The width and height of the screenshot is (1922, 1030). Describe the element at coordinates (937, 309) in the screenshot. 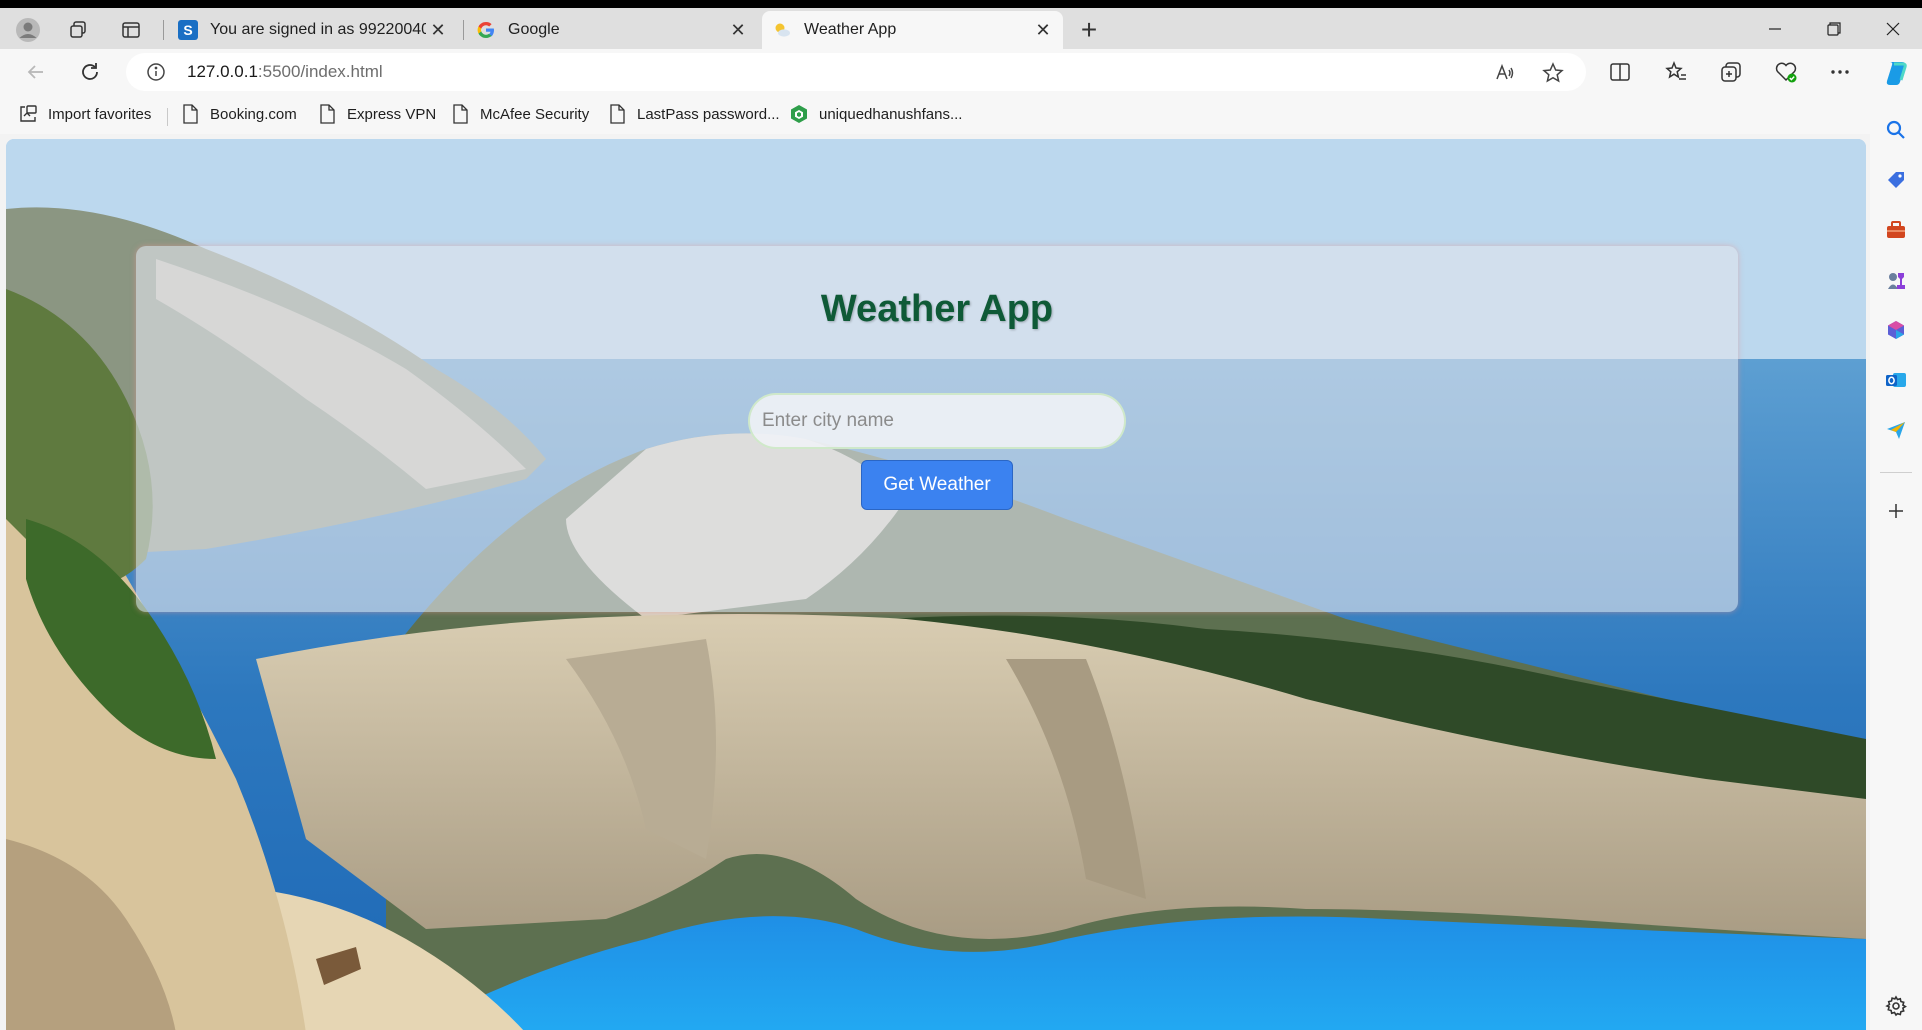

I see `app-title: Weather App` at that location.